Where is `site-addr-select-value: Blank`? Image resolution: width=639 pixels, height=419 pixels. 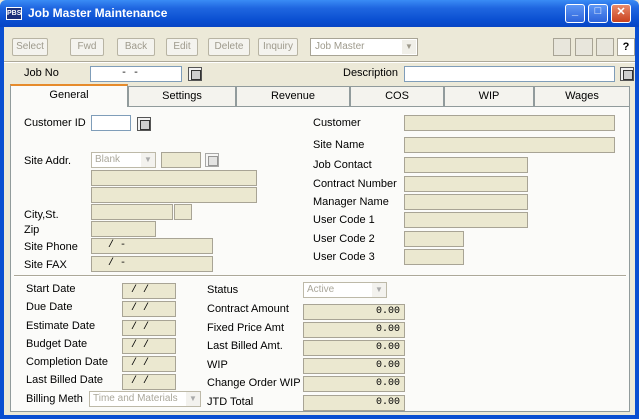
site-addr-select-value: Blank is located at coordinates (108, 159).